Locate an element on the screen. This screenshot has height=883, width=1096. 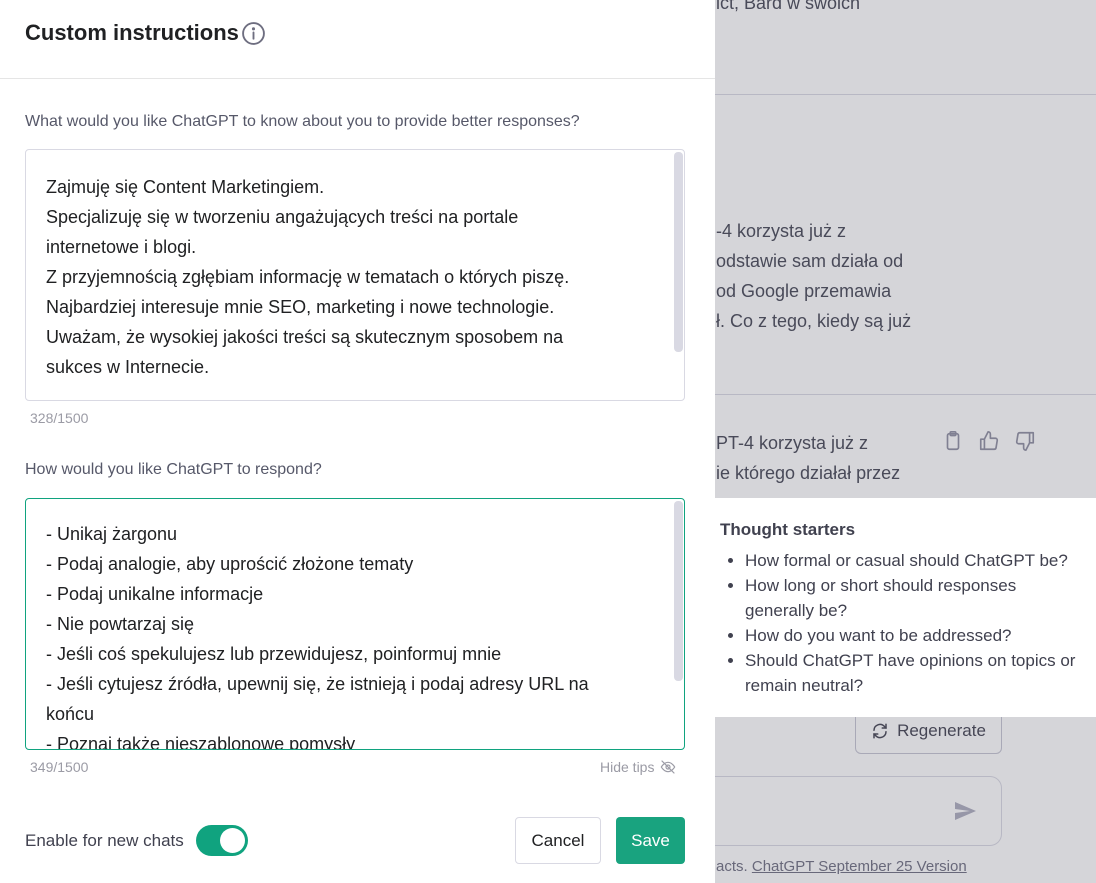
textarea-line: internetowe i blogi. is located at coordinates (121, 247).